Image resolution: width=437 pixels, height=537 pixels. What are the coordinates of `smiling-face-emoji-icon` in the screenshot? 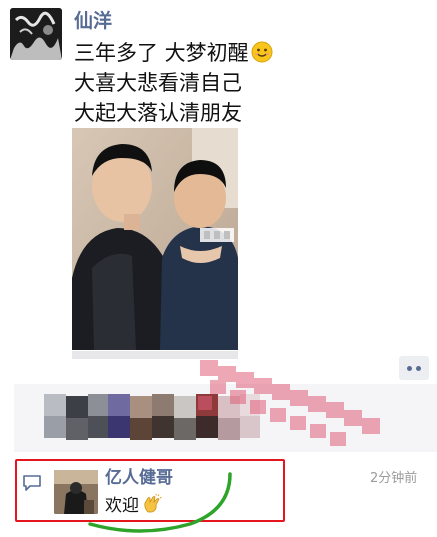 It's located at (262, 52).